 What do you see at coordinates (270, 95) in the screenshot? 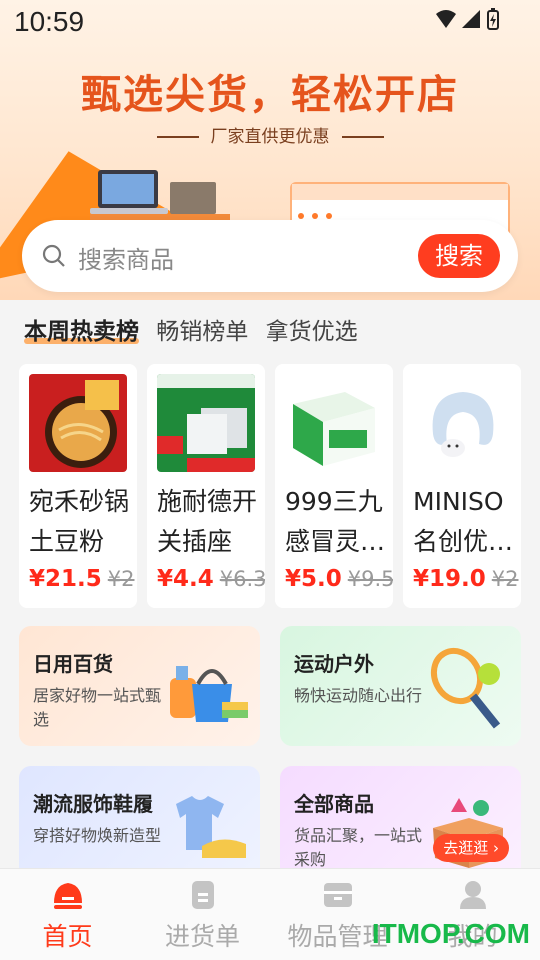
I see `banner-headline: 甄选尖货，轻松开店` at bounding box center [270, 95].